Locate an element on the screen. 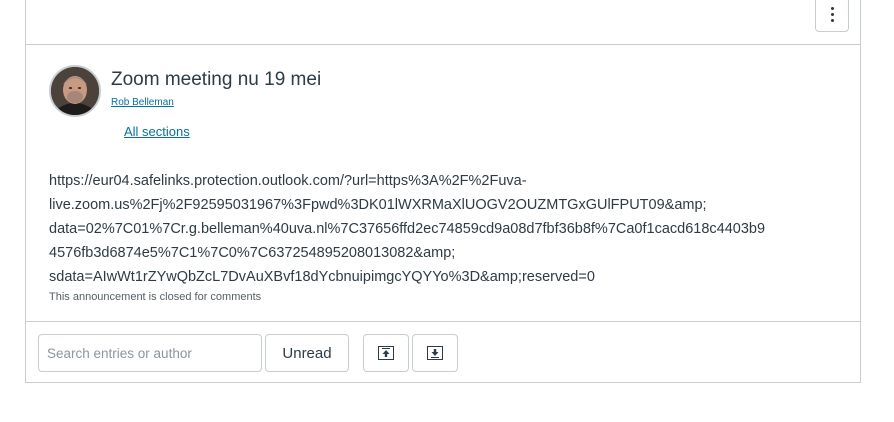 Image resolution: width=894 pixels, height=422 pixels. collapse-up-icon is located at coordinates (386, 353).